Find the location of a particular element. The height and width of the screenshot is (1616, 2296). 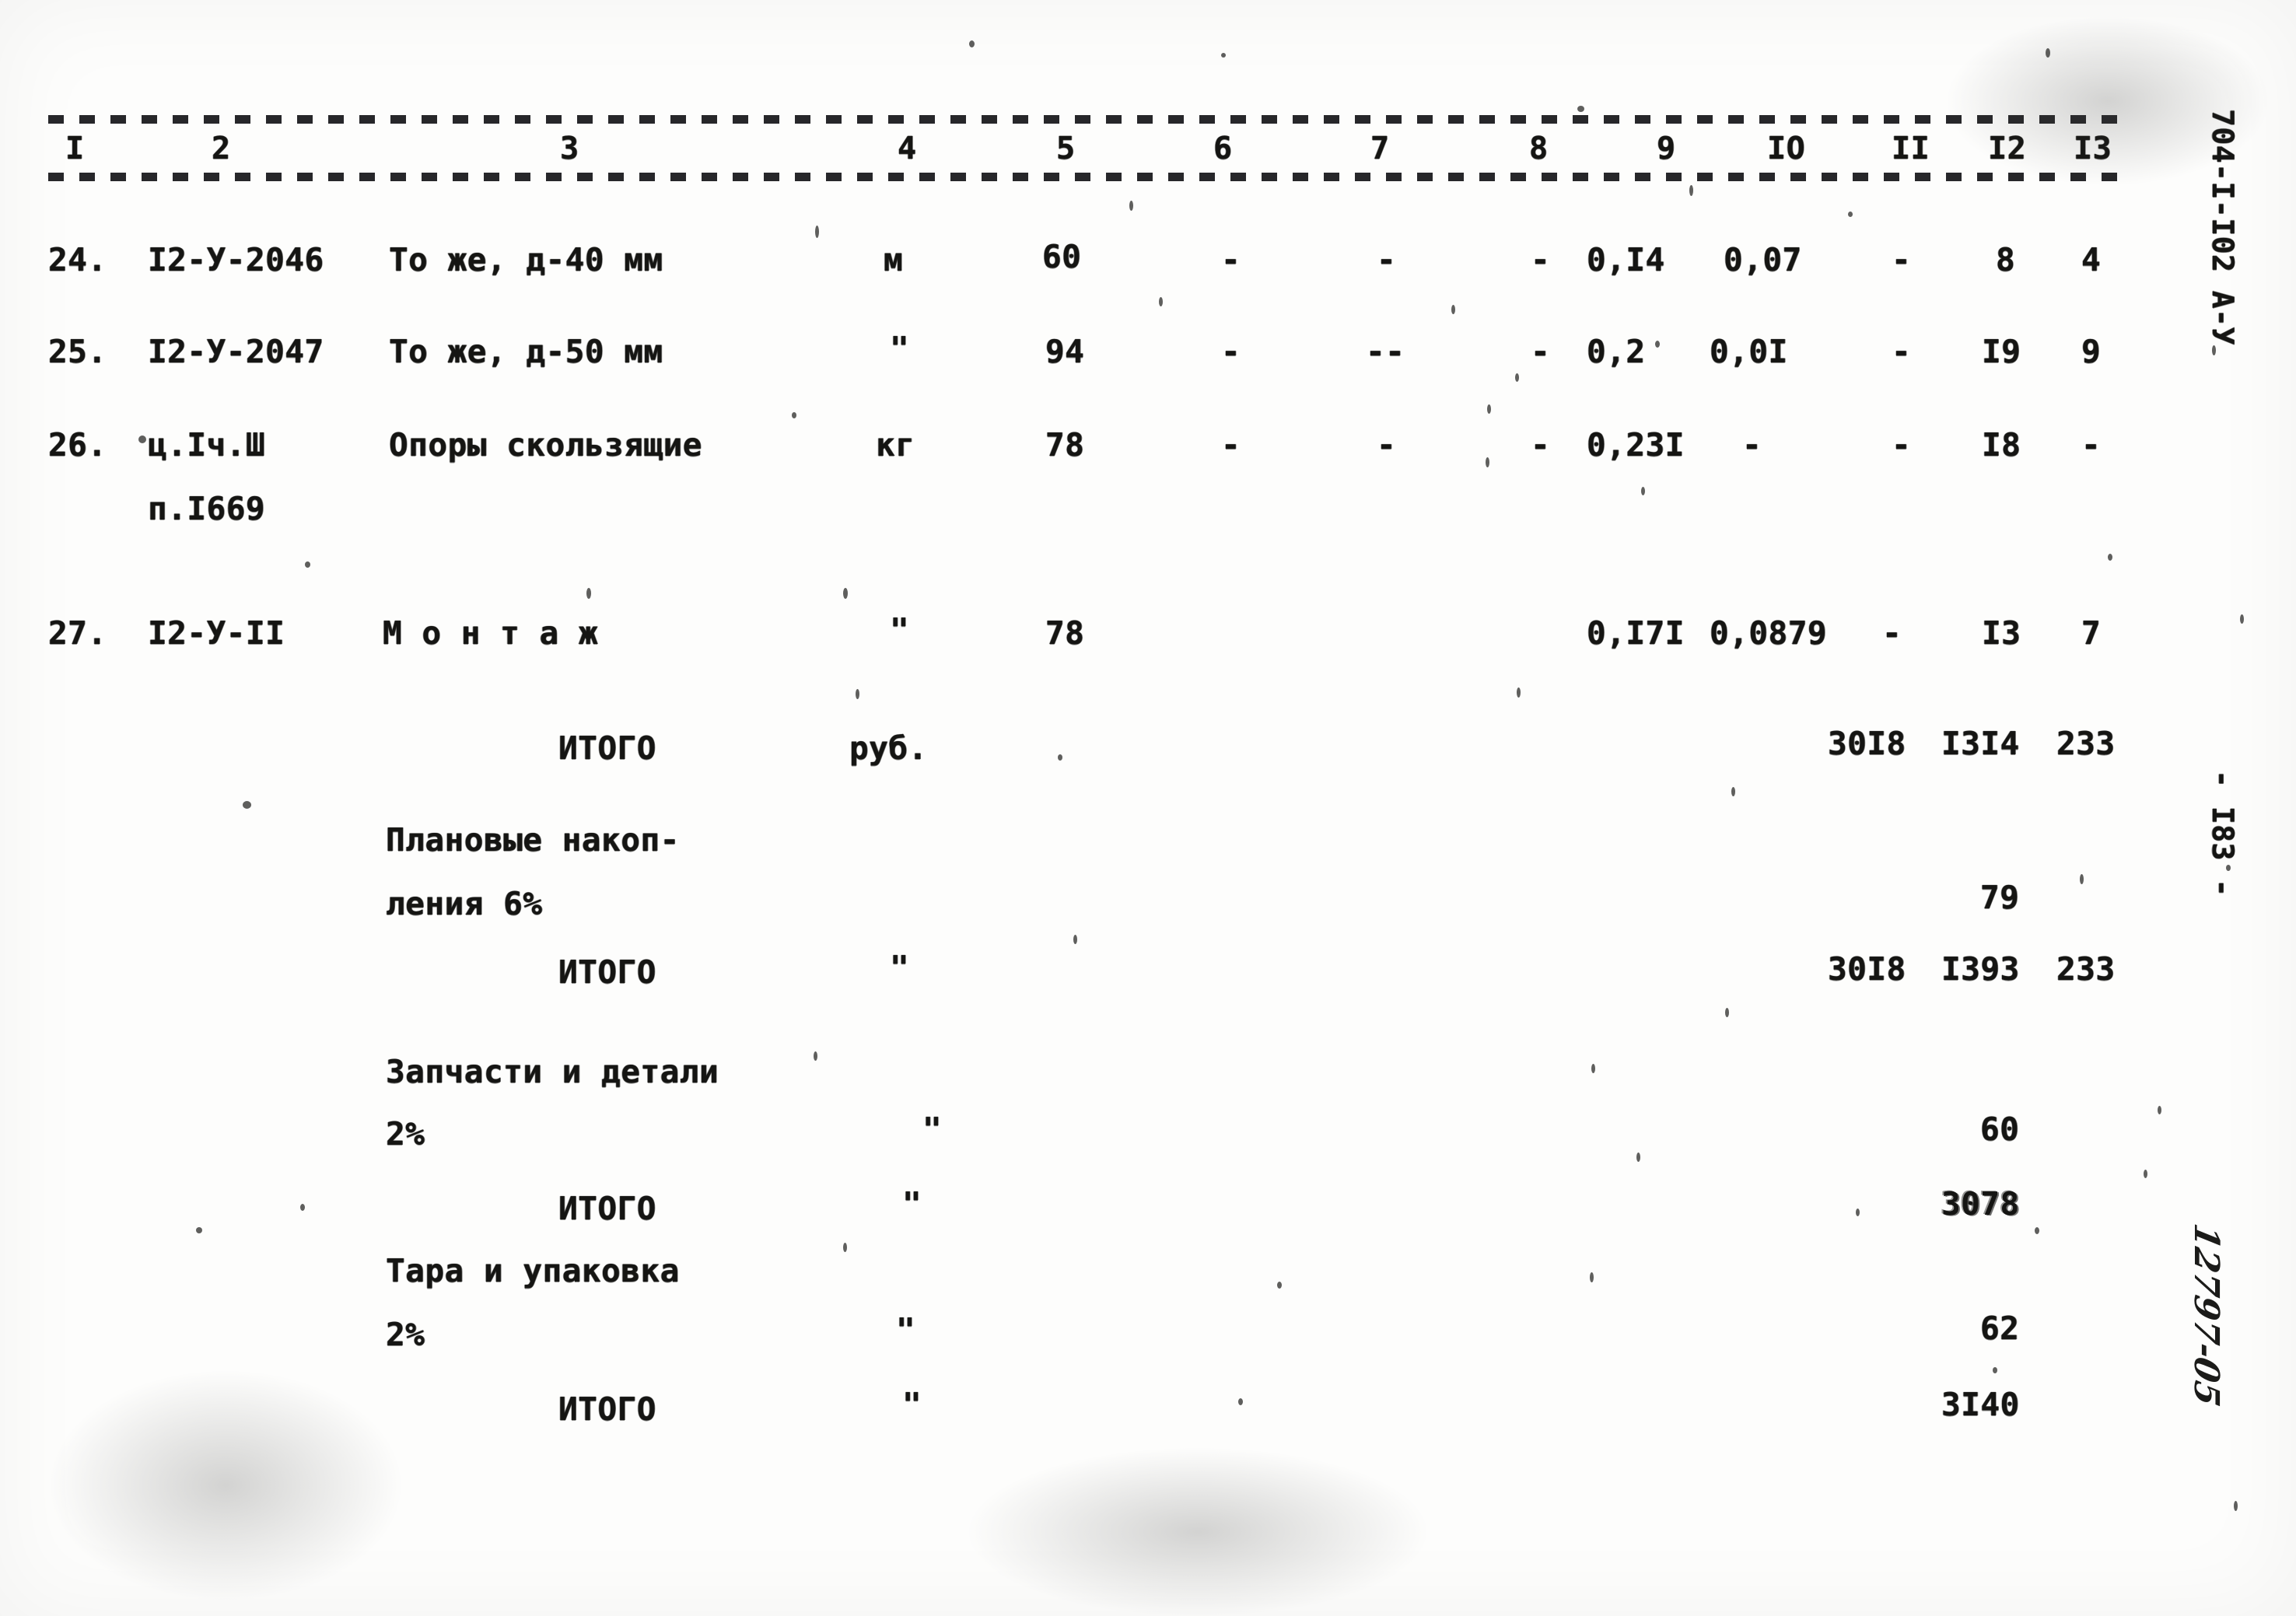

table-rule-top is located at coordinates (1083, 120).